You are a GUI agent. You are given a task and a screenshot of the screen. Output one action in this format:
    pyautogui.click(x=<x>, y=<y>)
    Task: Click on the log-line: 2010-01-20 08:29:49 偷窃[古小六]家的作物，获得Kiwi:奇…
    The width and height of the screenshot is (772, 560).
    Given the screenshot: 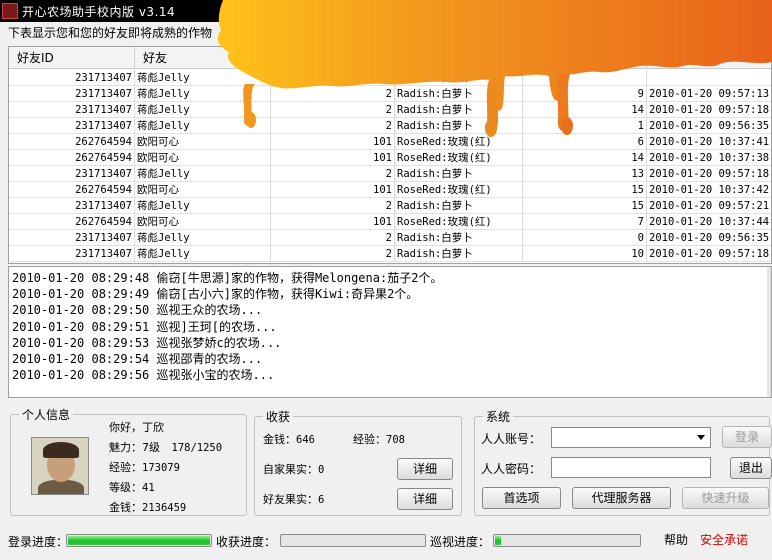 What is the action you would take?
    pyautogui.click(x=215, y=294)
    